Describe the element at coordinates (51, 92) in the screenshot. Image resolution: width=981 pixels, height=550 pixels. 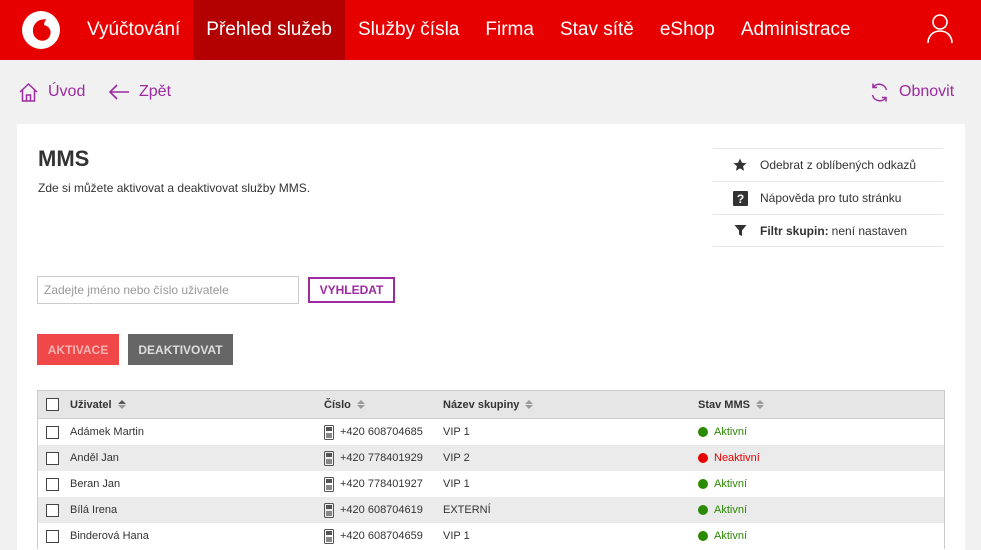
I see `home-link: Úvod` at that location.